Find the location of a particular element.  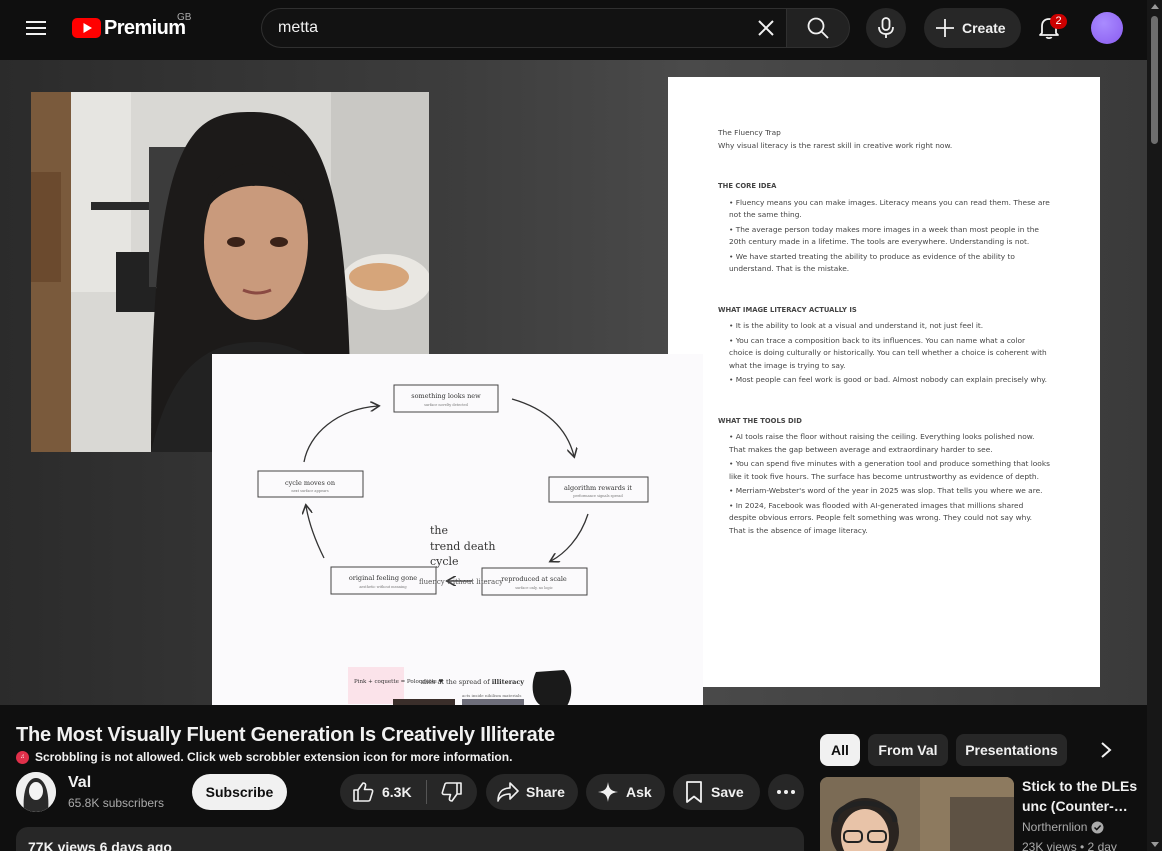

like-count: 6.3K is located at coordinates (397, 792).